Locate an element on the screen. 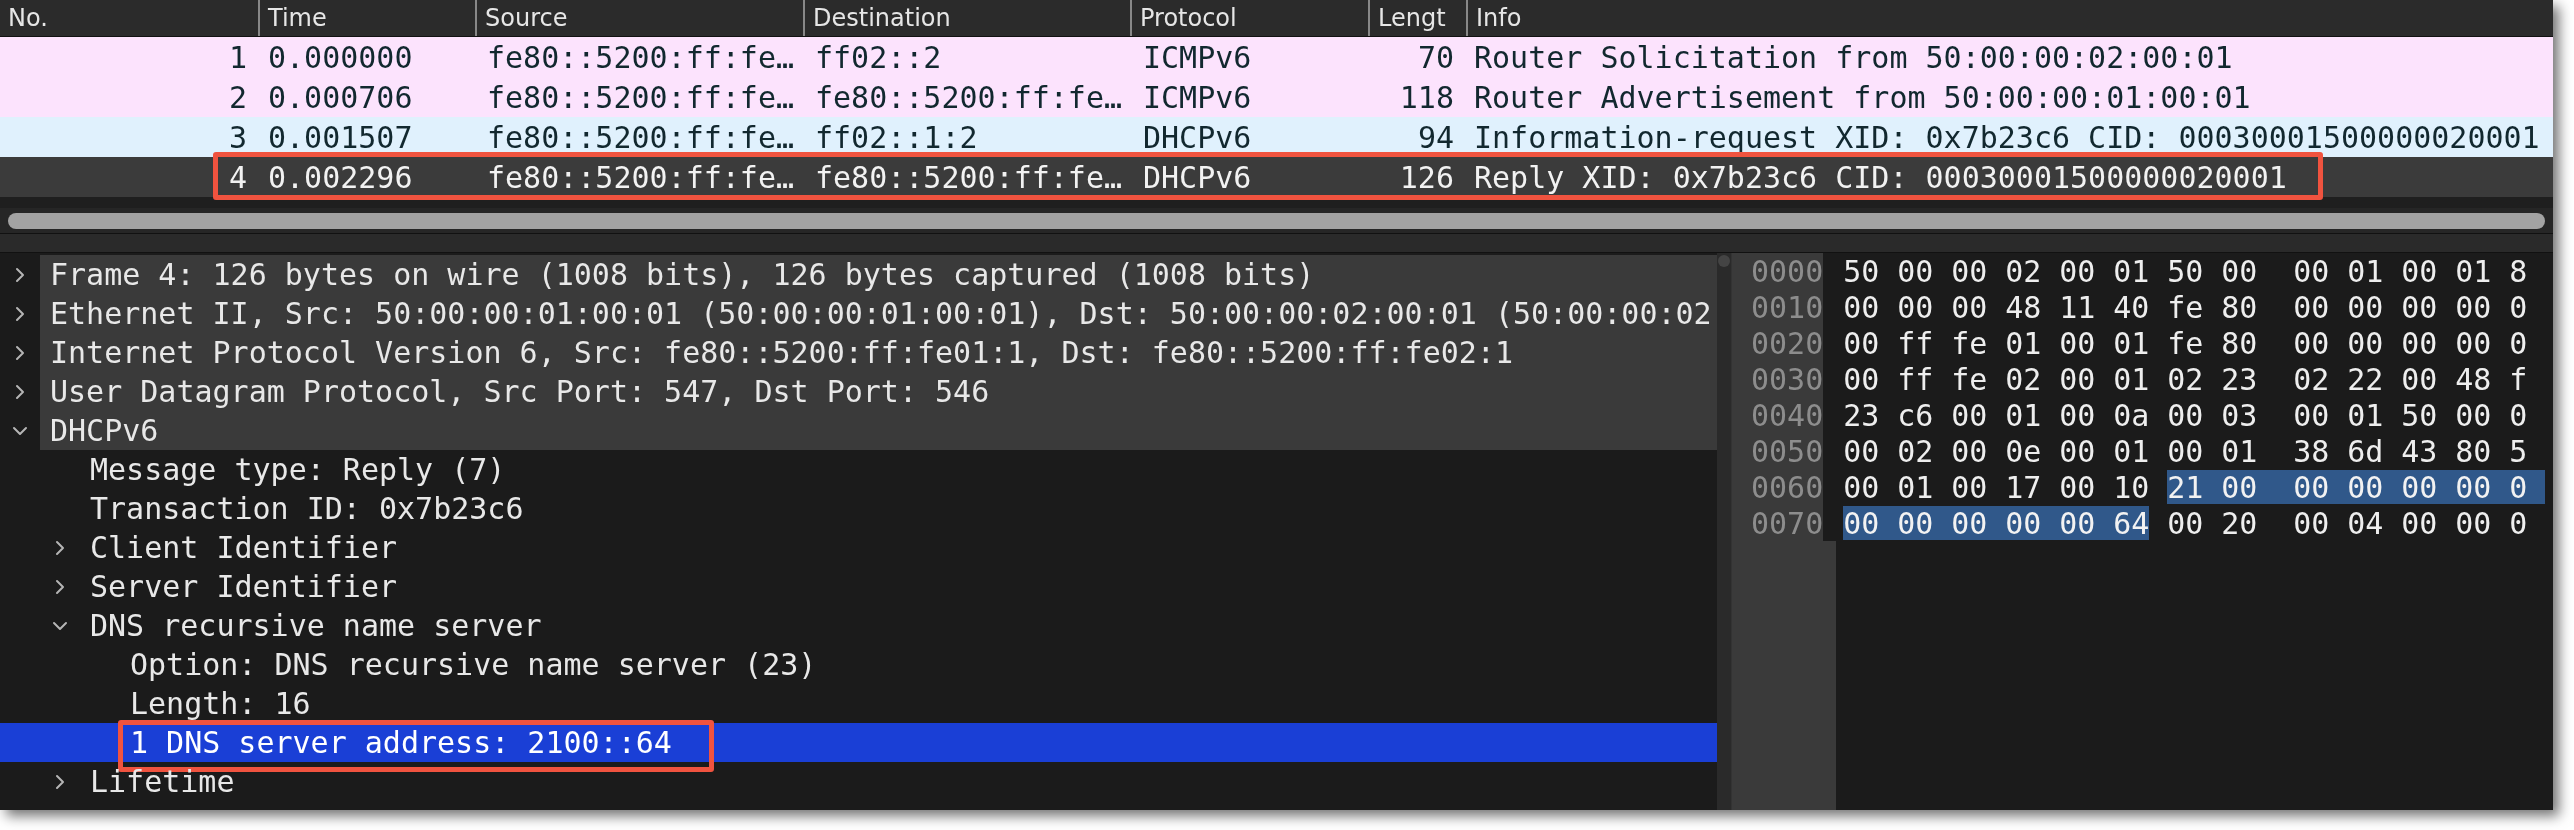 The image size is (2574, 830). hex-byte: c6 is located at coordinates (1915, 415).